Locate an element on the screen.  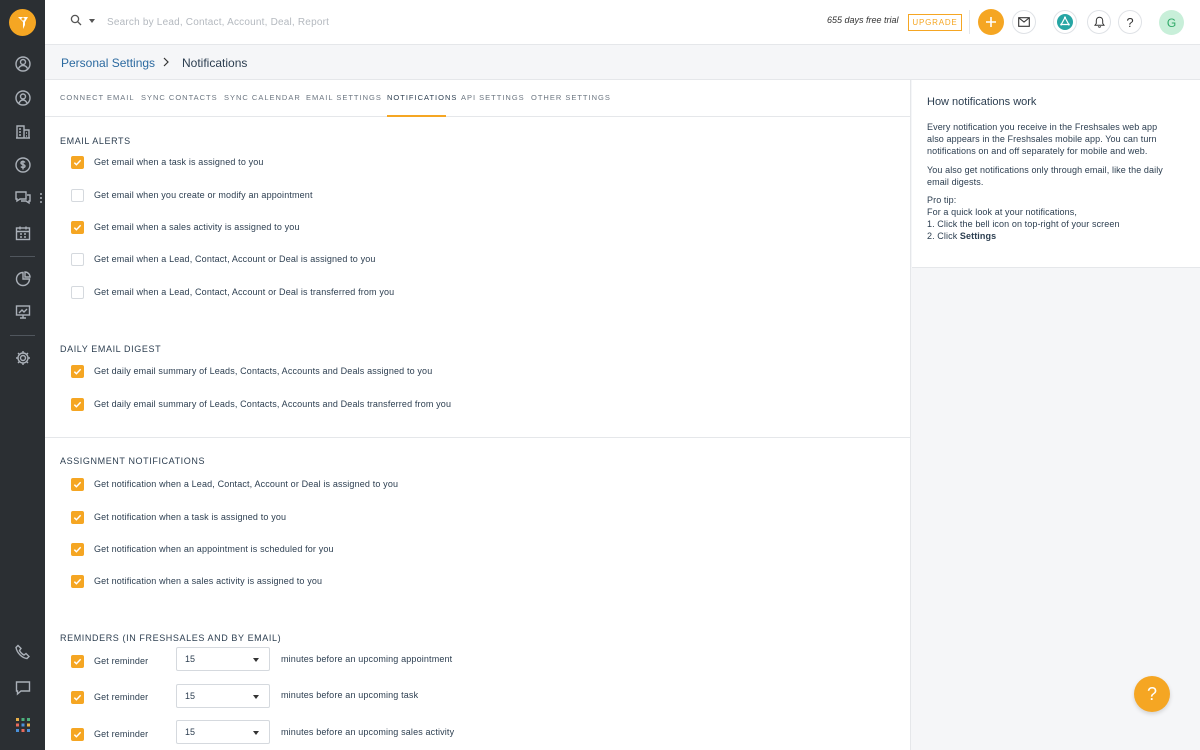
freshsales-logo is located at coordinates (22, 22).